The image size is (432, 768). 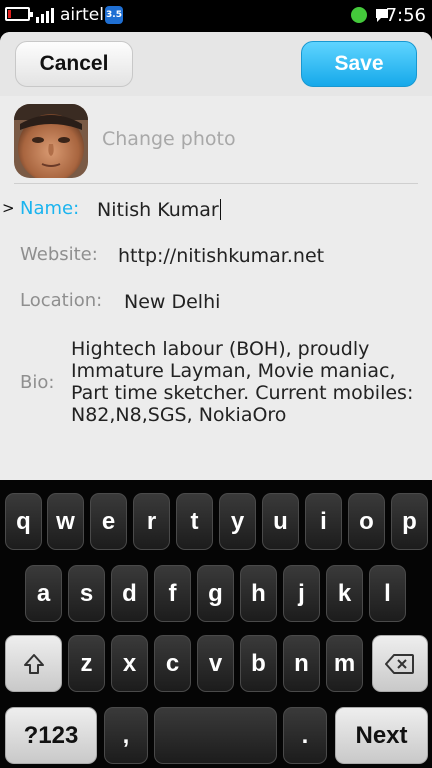 What do you see at coordinates (46, 15) in the screenshot?
I see `signal-icon` at bounding box center [46, 15].